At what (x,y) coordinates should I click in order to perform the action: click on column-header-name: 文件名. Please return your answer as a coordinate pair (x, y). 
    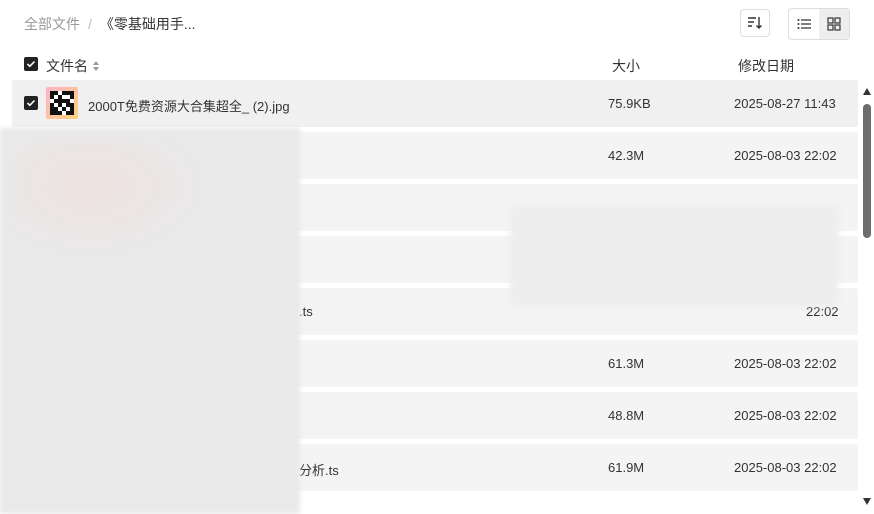
    Looking at the image, I should click on (73, 66).